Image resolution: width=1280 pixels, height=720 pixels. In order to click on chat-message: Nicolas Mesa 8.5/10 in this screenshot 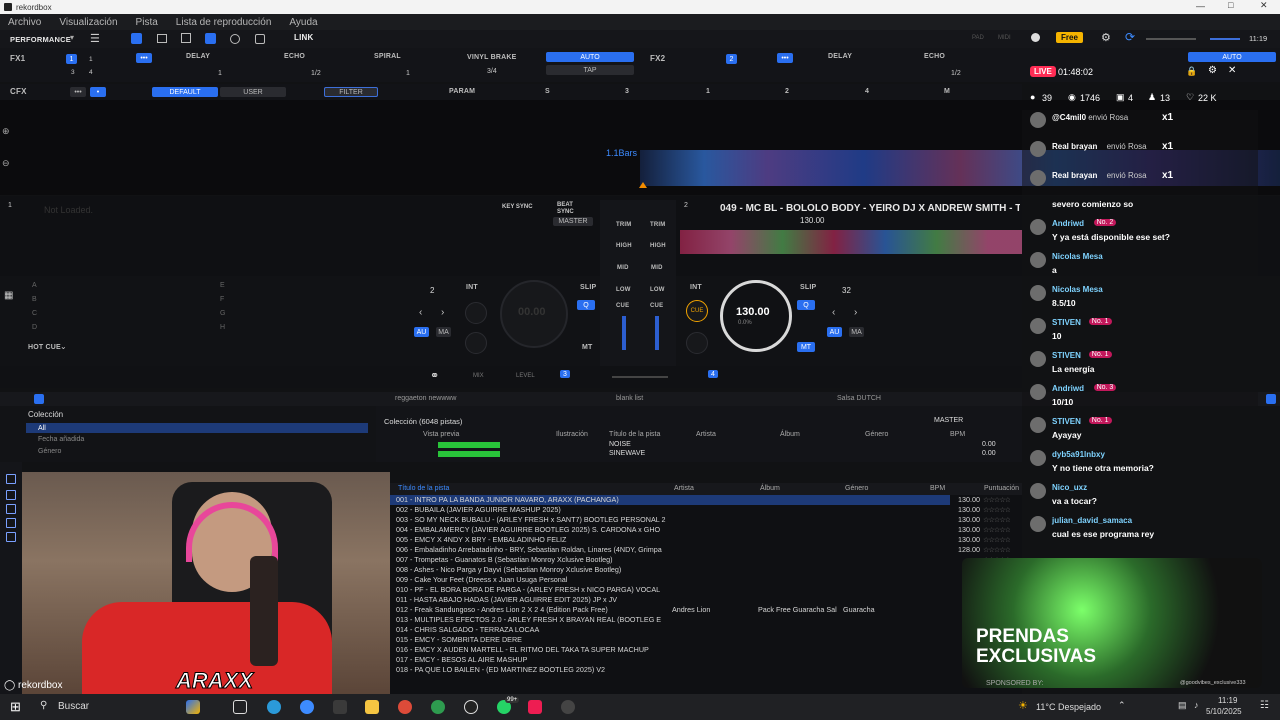, I will do `click(1140, 299)`.